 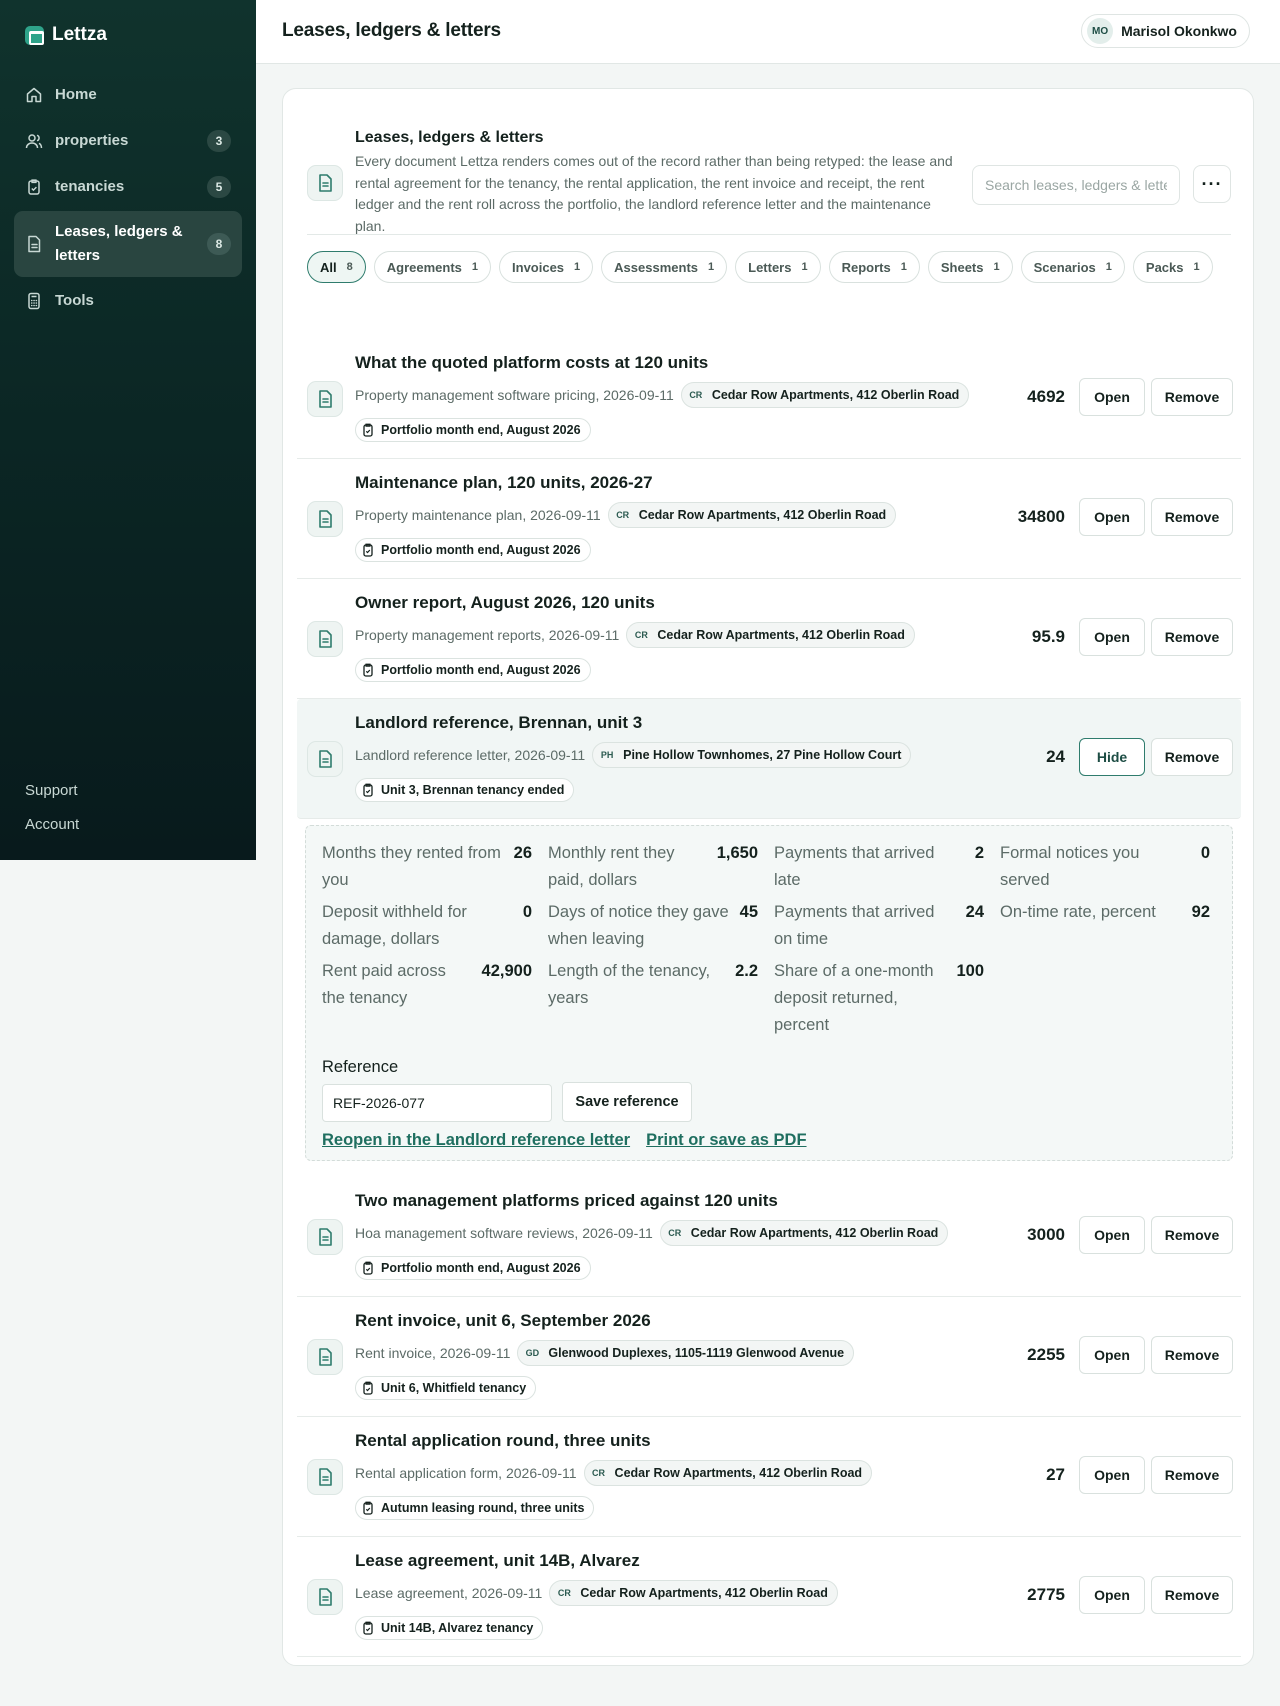 What do you see at coordinates (1072, 267) in the screenshot?
I see `filter-chip-scenarios: Scenarios 1` at bounding box center [1072, 267].